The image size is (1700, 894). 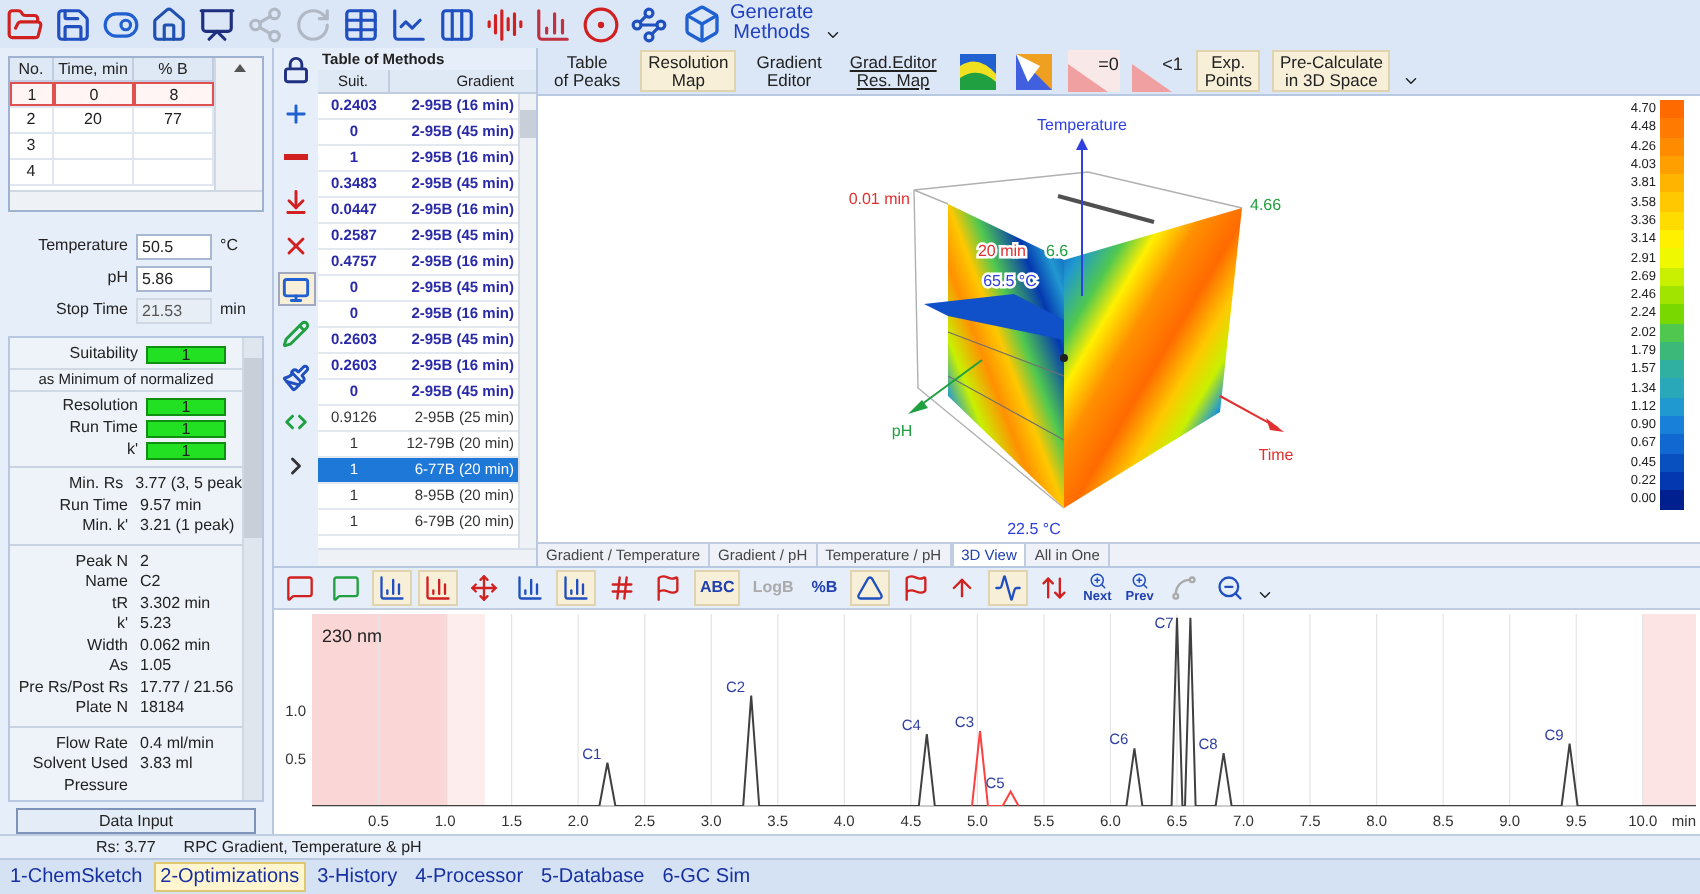 I want to click on view-button: Grad.Editor Res. Map, so click(x=893, y=71).